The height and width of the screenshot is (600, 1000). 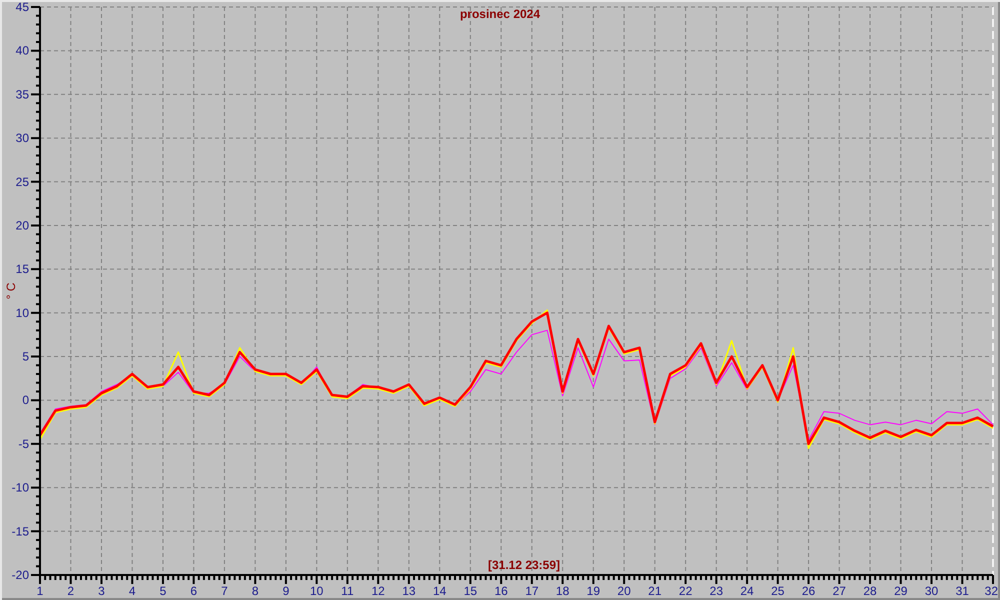 What do you see at coordinates (101, 591) in the screenshot?
I see `axis-label: 3` at bounding box center [101, 591].